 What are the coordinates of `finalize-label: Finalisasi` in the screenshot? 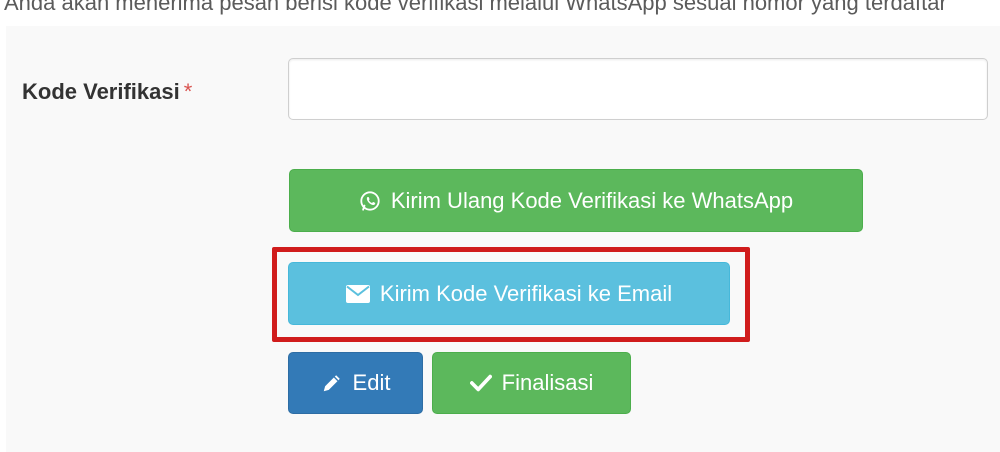 It's located at (547, 382).